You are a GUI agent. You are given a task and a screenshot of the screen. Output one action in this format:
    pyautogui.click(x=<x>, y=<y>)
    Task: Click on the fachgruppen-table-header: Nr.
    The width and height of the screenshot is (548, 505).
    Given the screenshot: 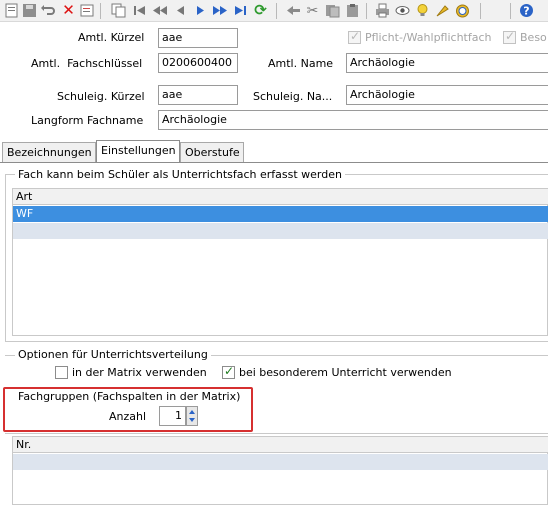 What is the action you would take?
    pyautogui.click(x=280, y=445)
    